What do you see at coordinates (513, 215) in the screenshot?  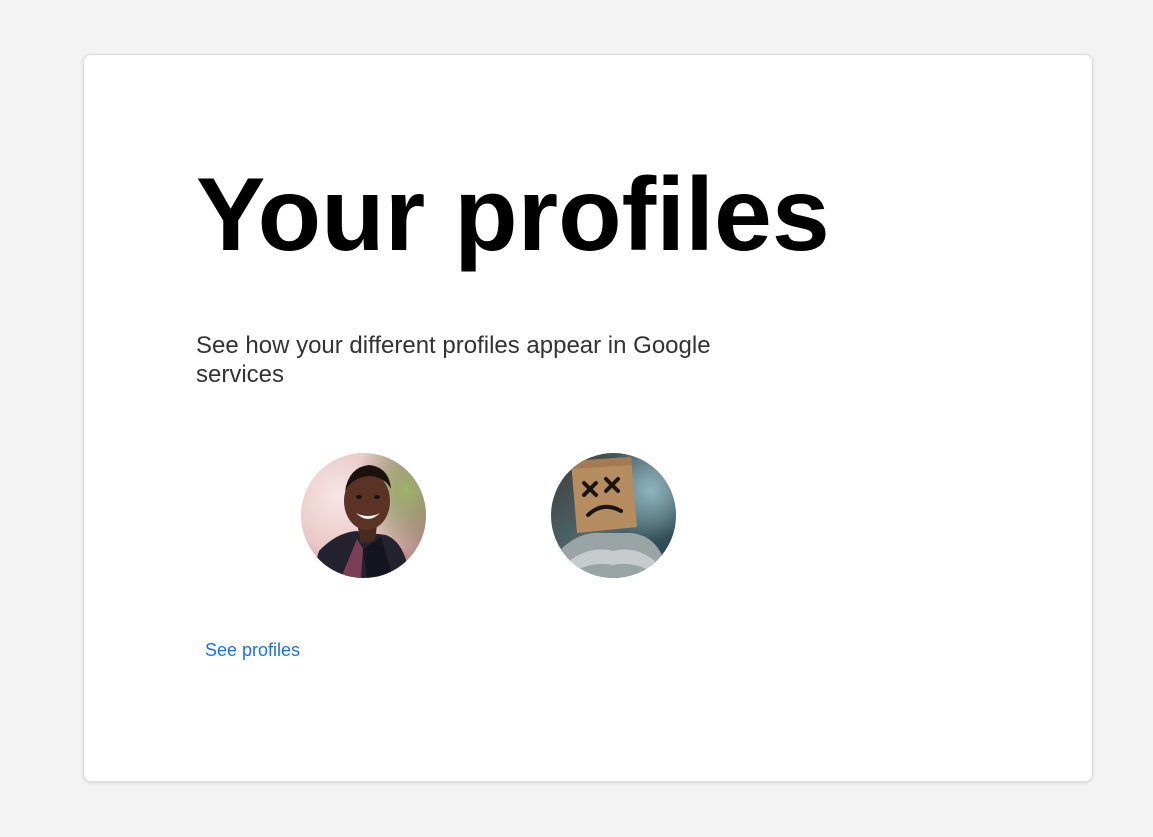 I see `page-title: Your profiles` at bounding box center [513, 215].